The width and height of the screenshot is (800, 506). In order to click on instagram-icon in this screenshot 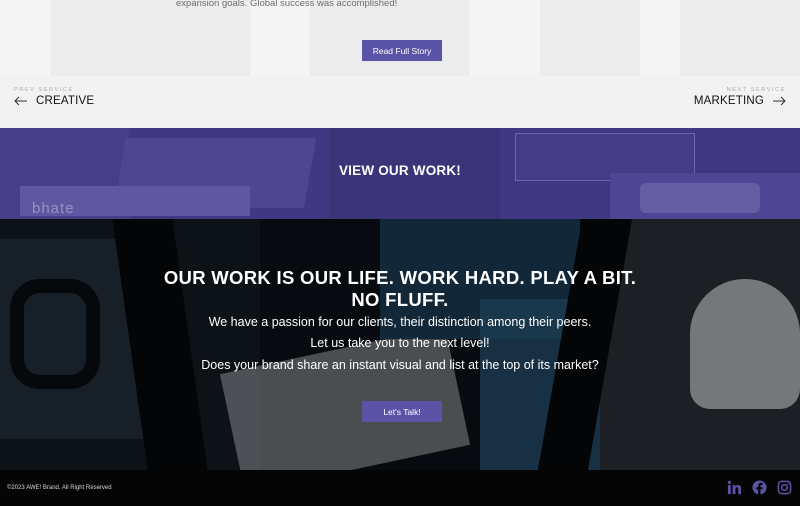, I will do `click(784, 487)`.